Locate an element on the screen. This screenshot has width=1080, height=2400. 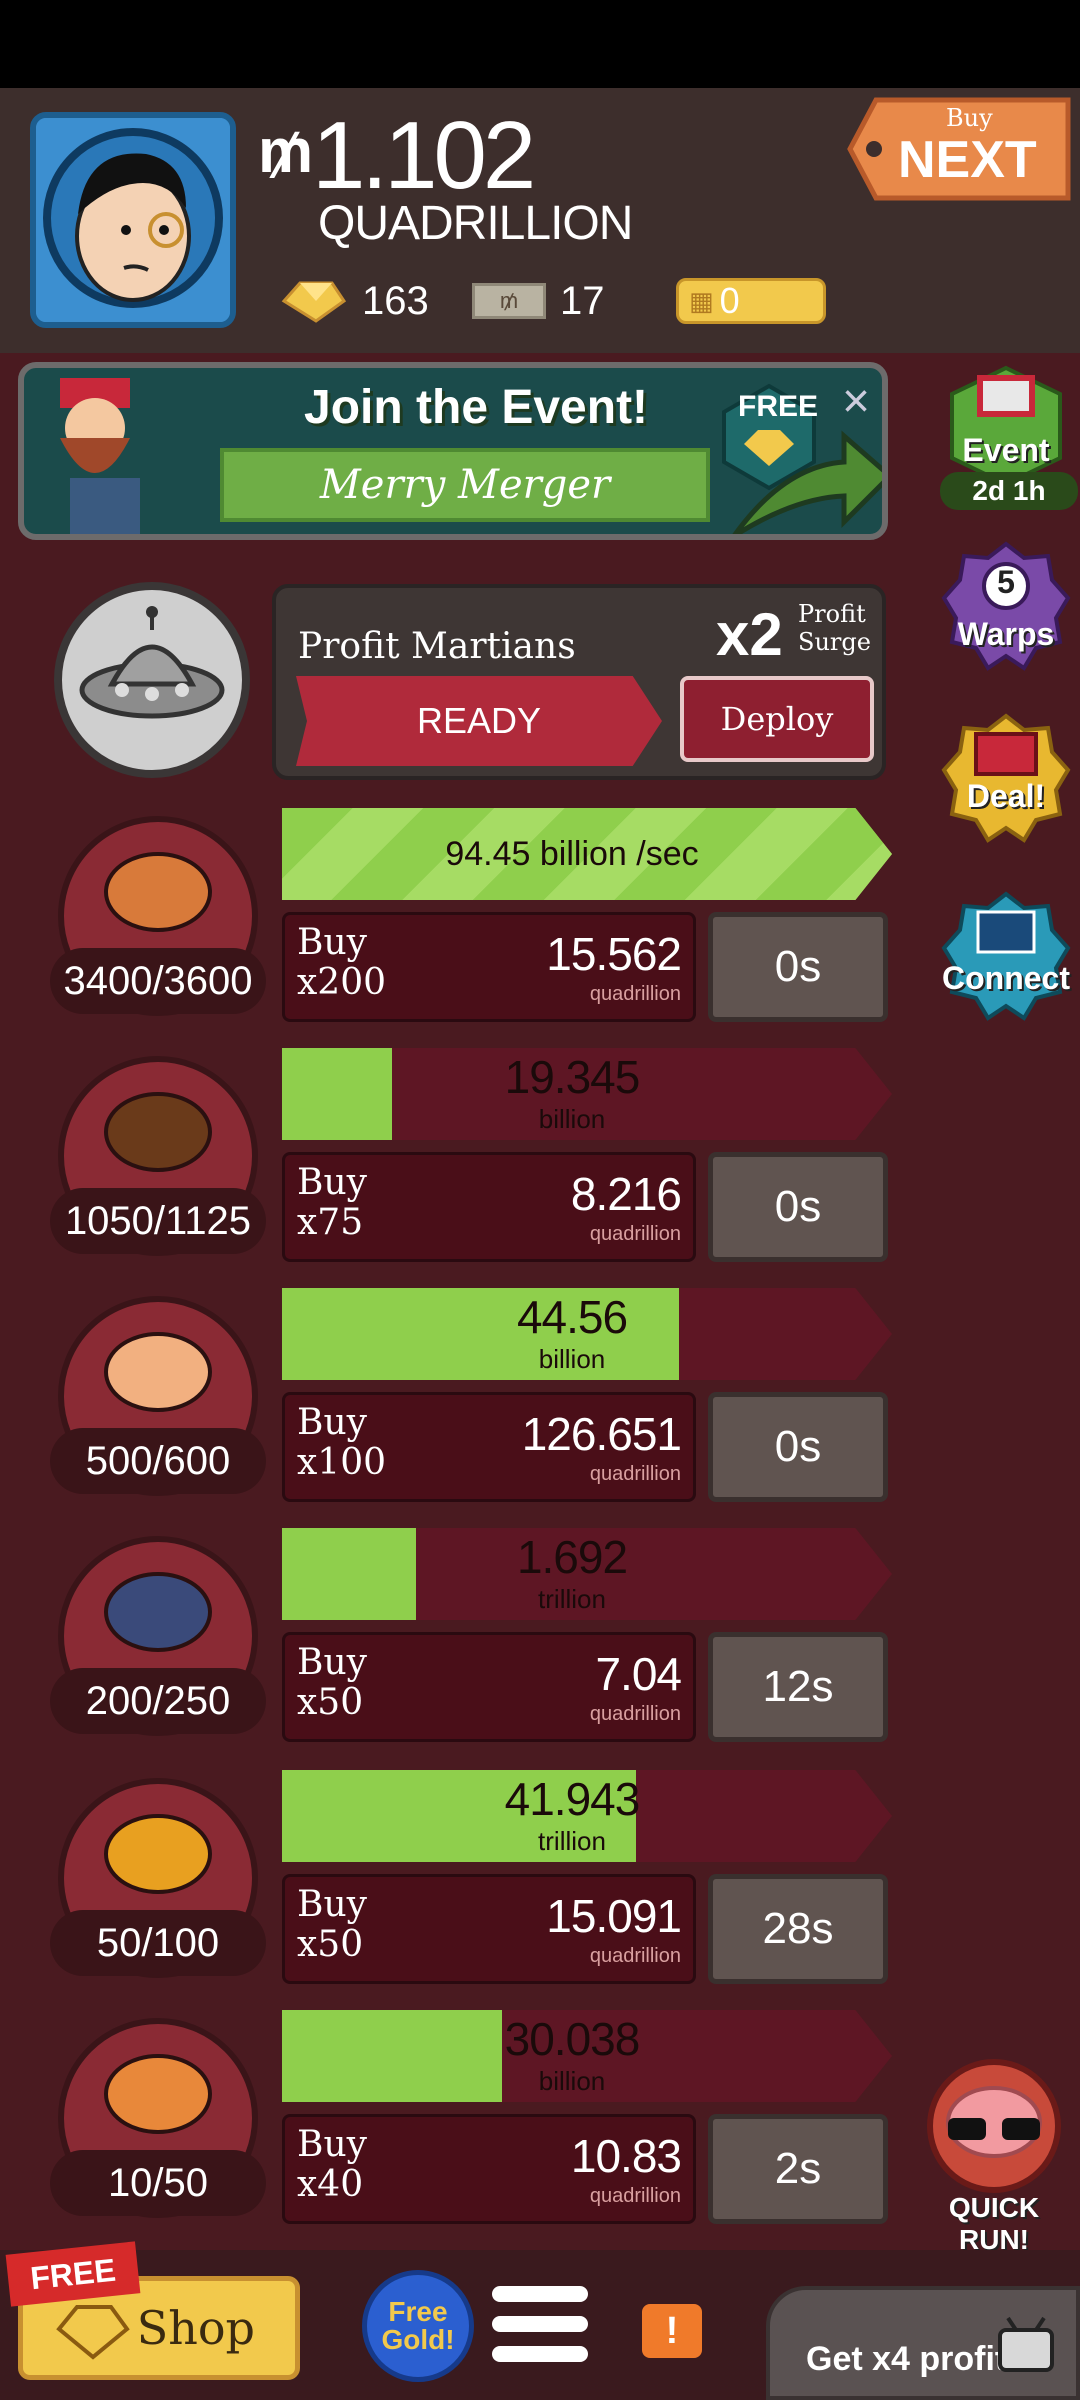
connect-label: Connect is located at coordinates (1006, 978).